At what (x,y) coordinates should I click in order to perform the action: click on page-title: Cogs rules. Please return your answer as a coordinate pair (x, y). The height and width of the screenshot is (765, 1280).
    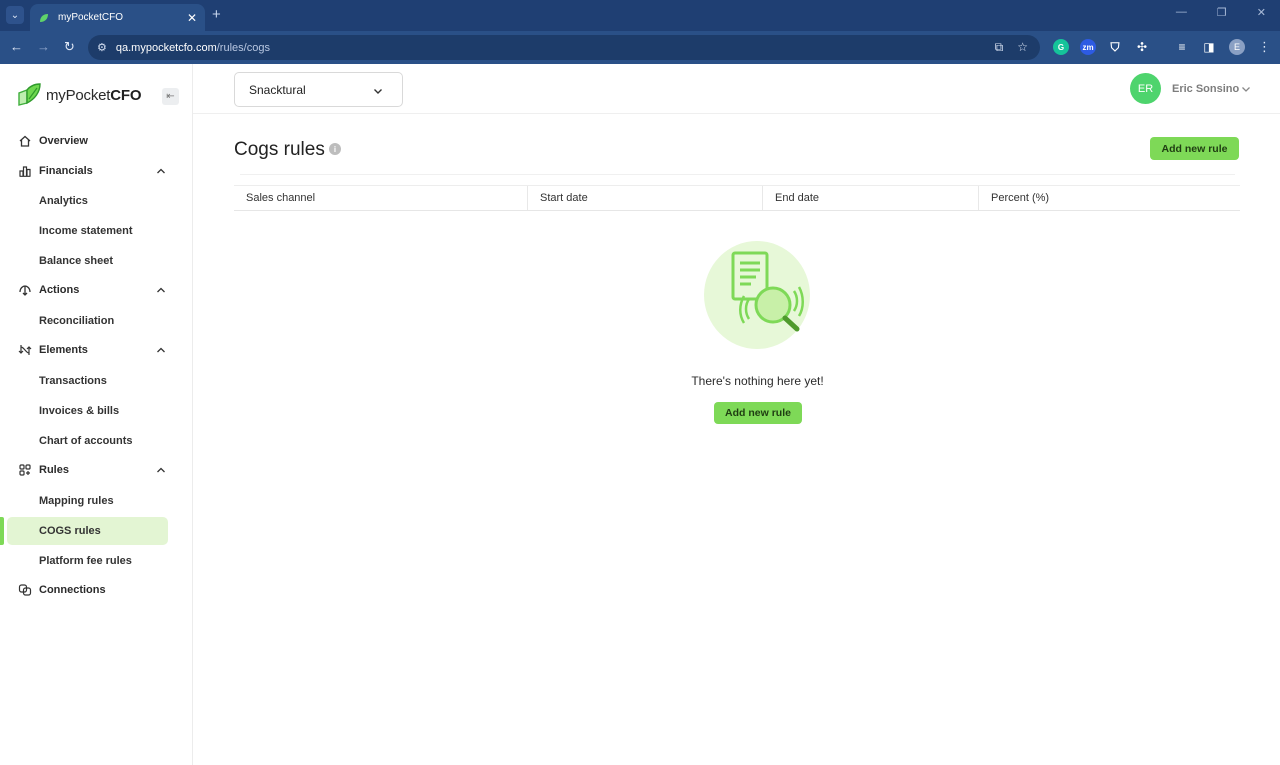
    Looking at the image, I should click on (279, 149).